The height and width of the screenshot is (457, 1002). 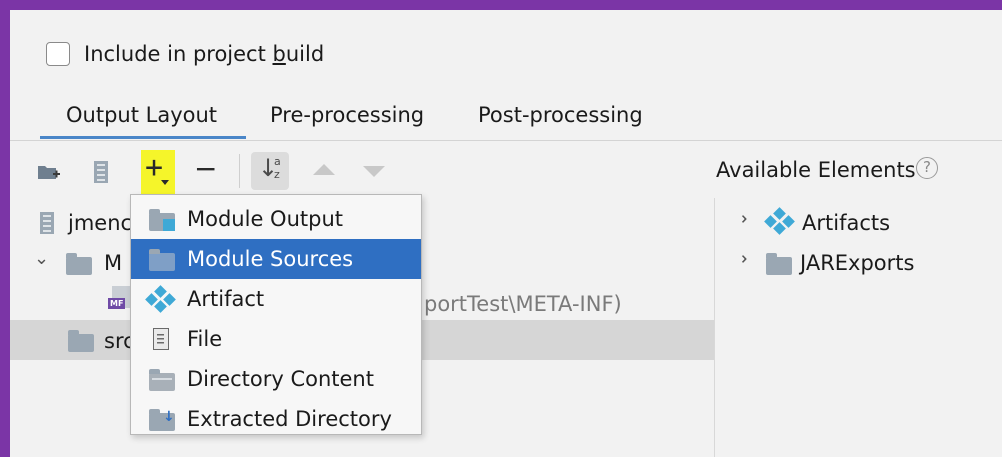 What do you see at coordinates (49, 172) in the screenshot?
I see `create-directory-icon` at bounding box center [49, 172].